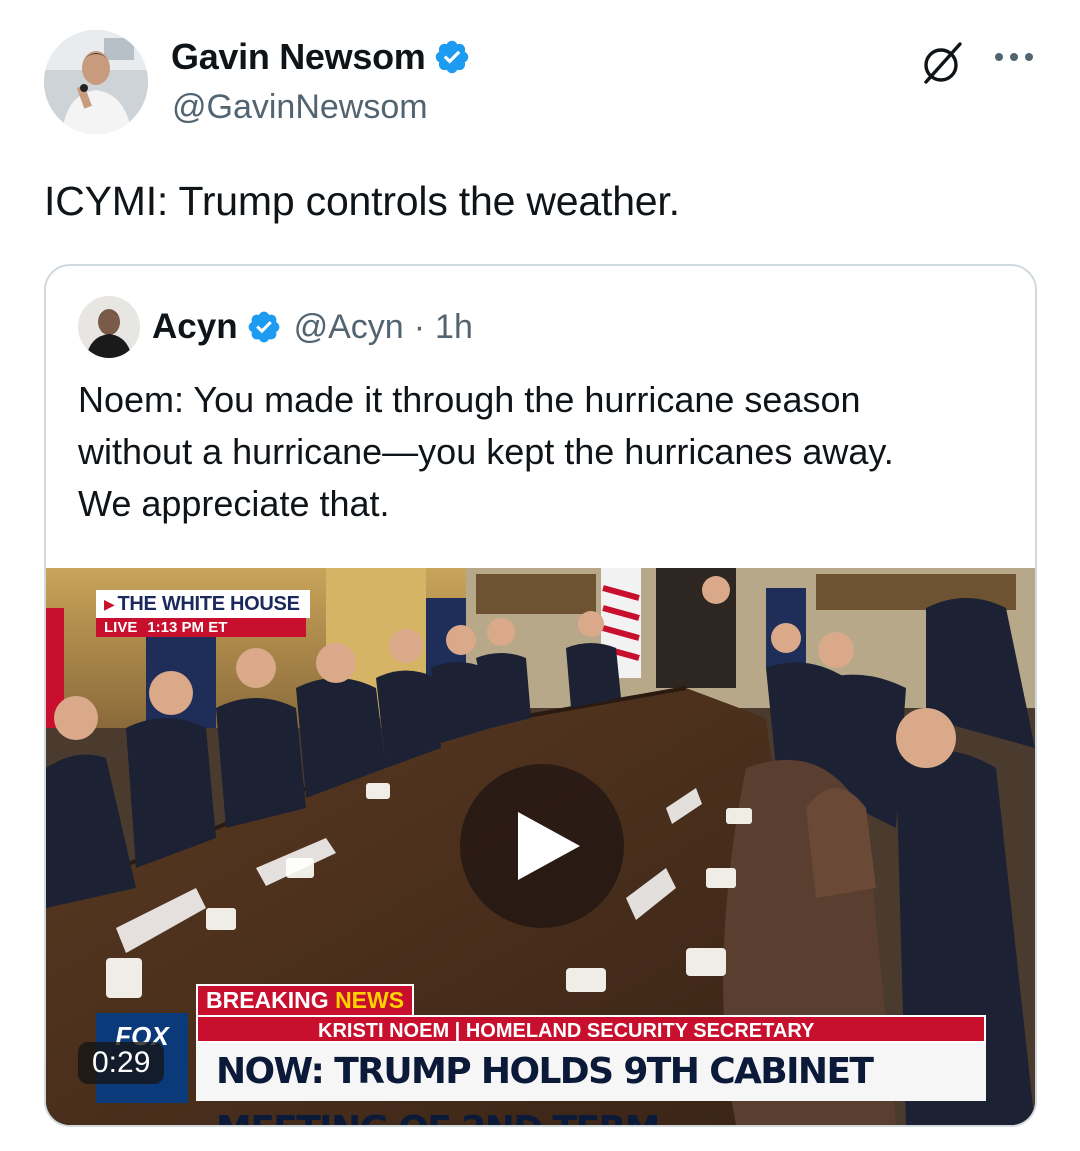 The width and height of the screenshot is (1080, 1151). What do you see at coordinates (121, 627) in the screenshot?
I see `network-bug-live: LIVE` at bounding box center [121, 627].